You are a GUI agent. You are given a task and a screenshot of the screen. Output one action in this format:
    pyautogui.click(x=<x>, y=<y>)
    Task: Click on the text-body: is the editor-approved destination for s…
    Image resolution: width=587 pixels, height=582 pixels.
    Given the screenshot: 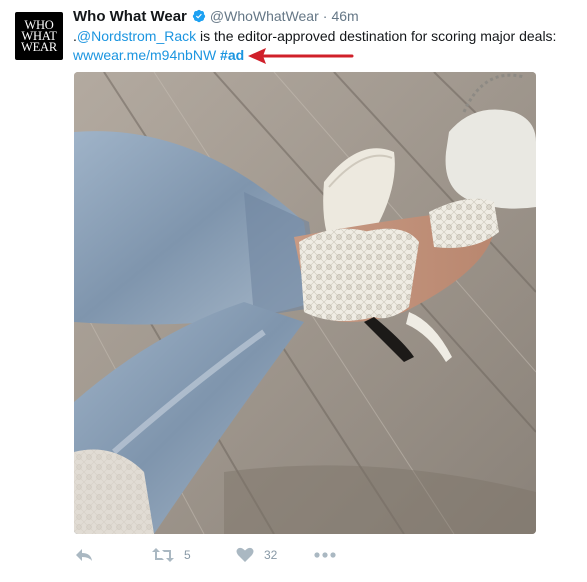 What is the action you would take?
    pyautogui.click(x=376, y=36)
    